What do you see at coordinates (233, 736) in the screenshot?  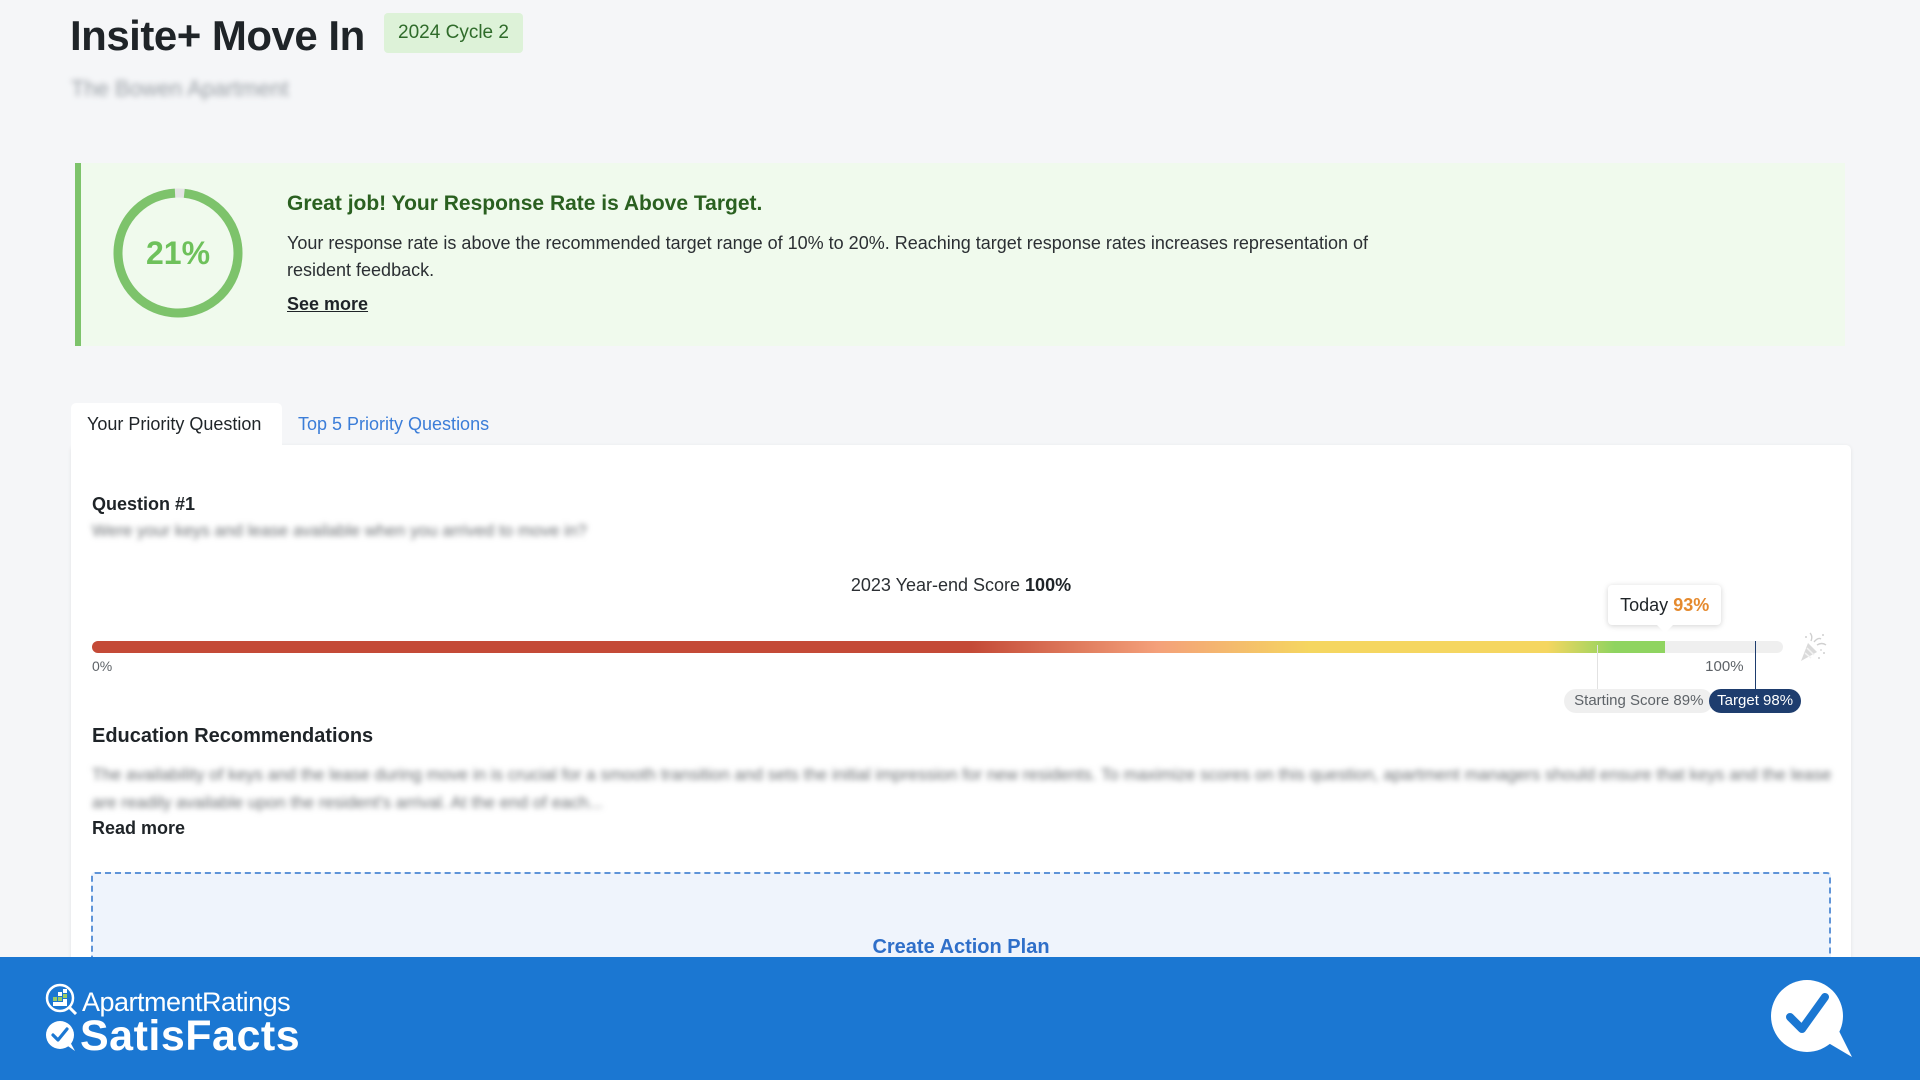 I see `education-title: Education Recommendations` at bounding box center [233, 736].